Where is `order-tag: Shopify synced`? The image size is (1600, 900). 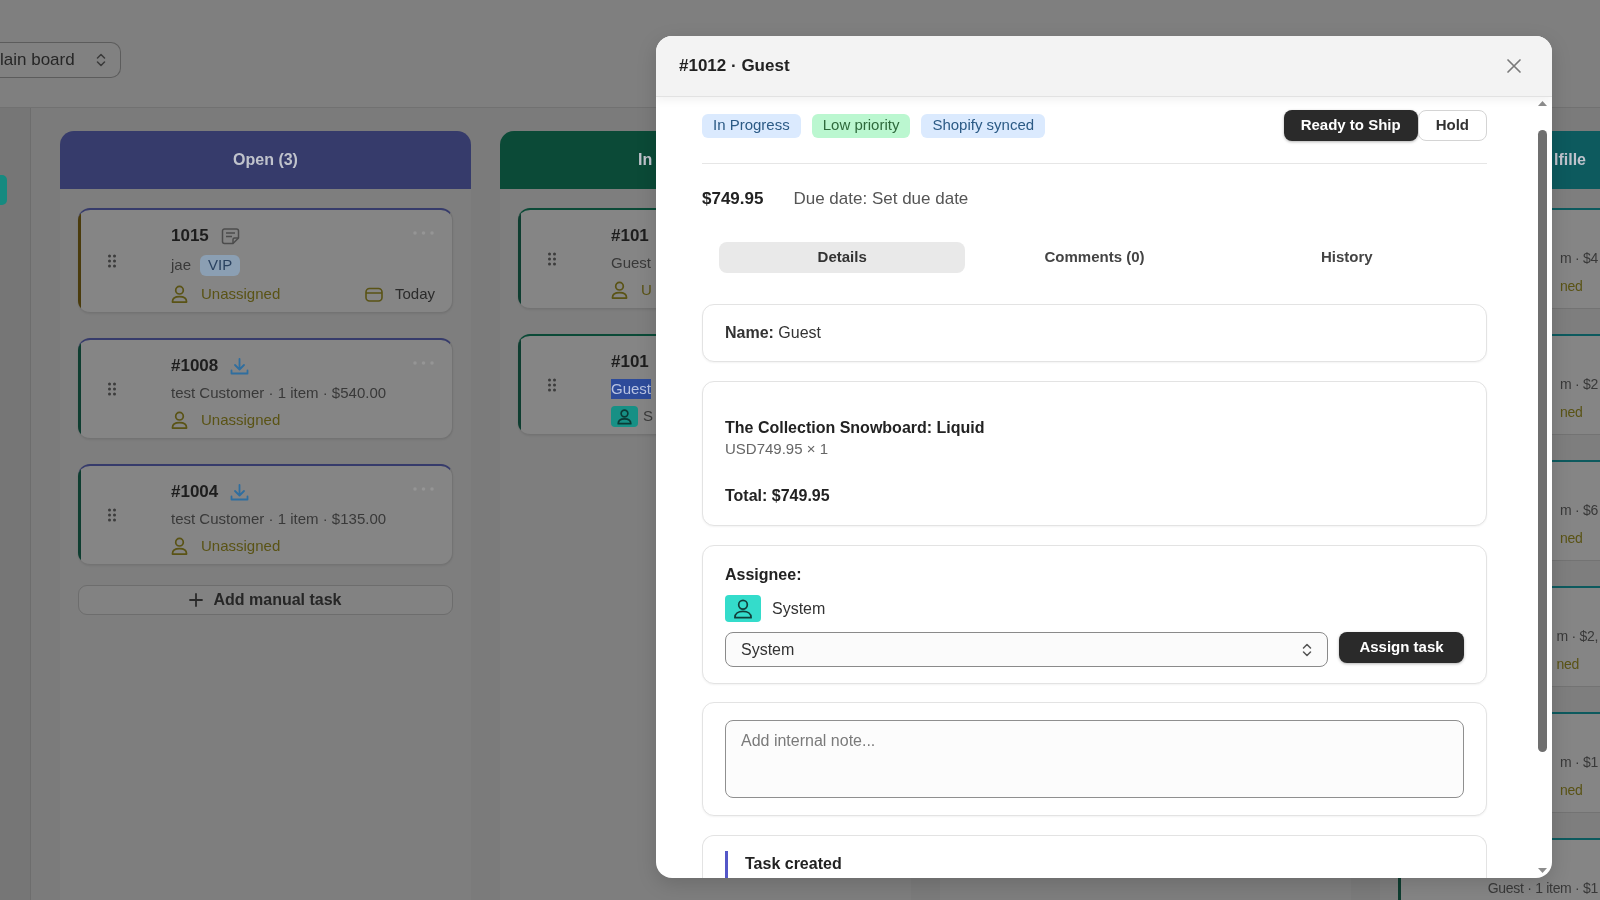
order-tag: Shopify synced is located at coordinates (983, 125).